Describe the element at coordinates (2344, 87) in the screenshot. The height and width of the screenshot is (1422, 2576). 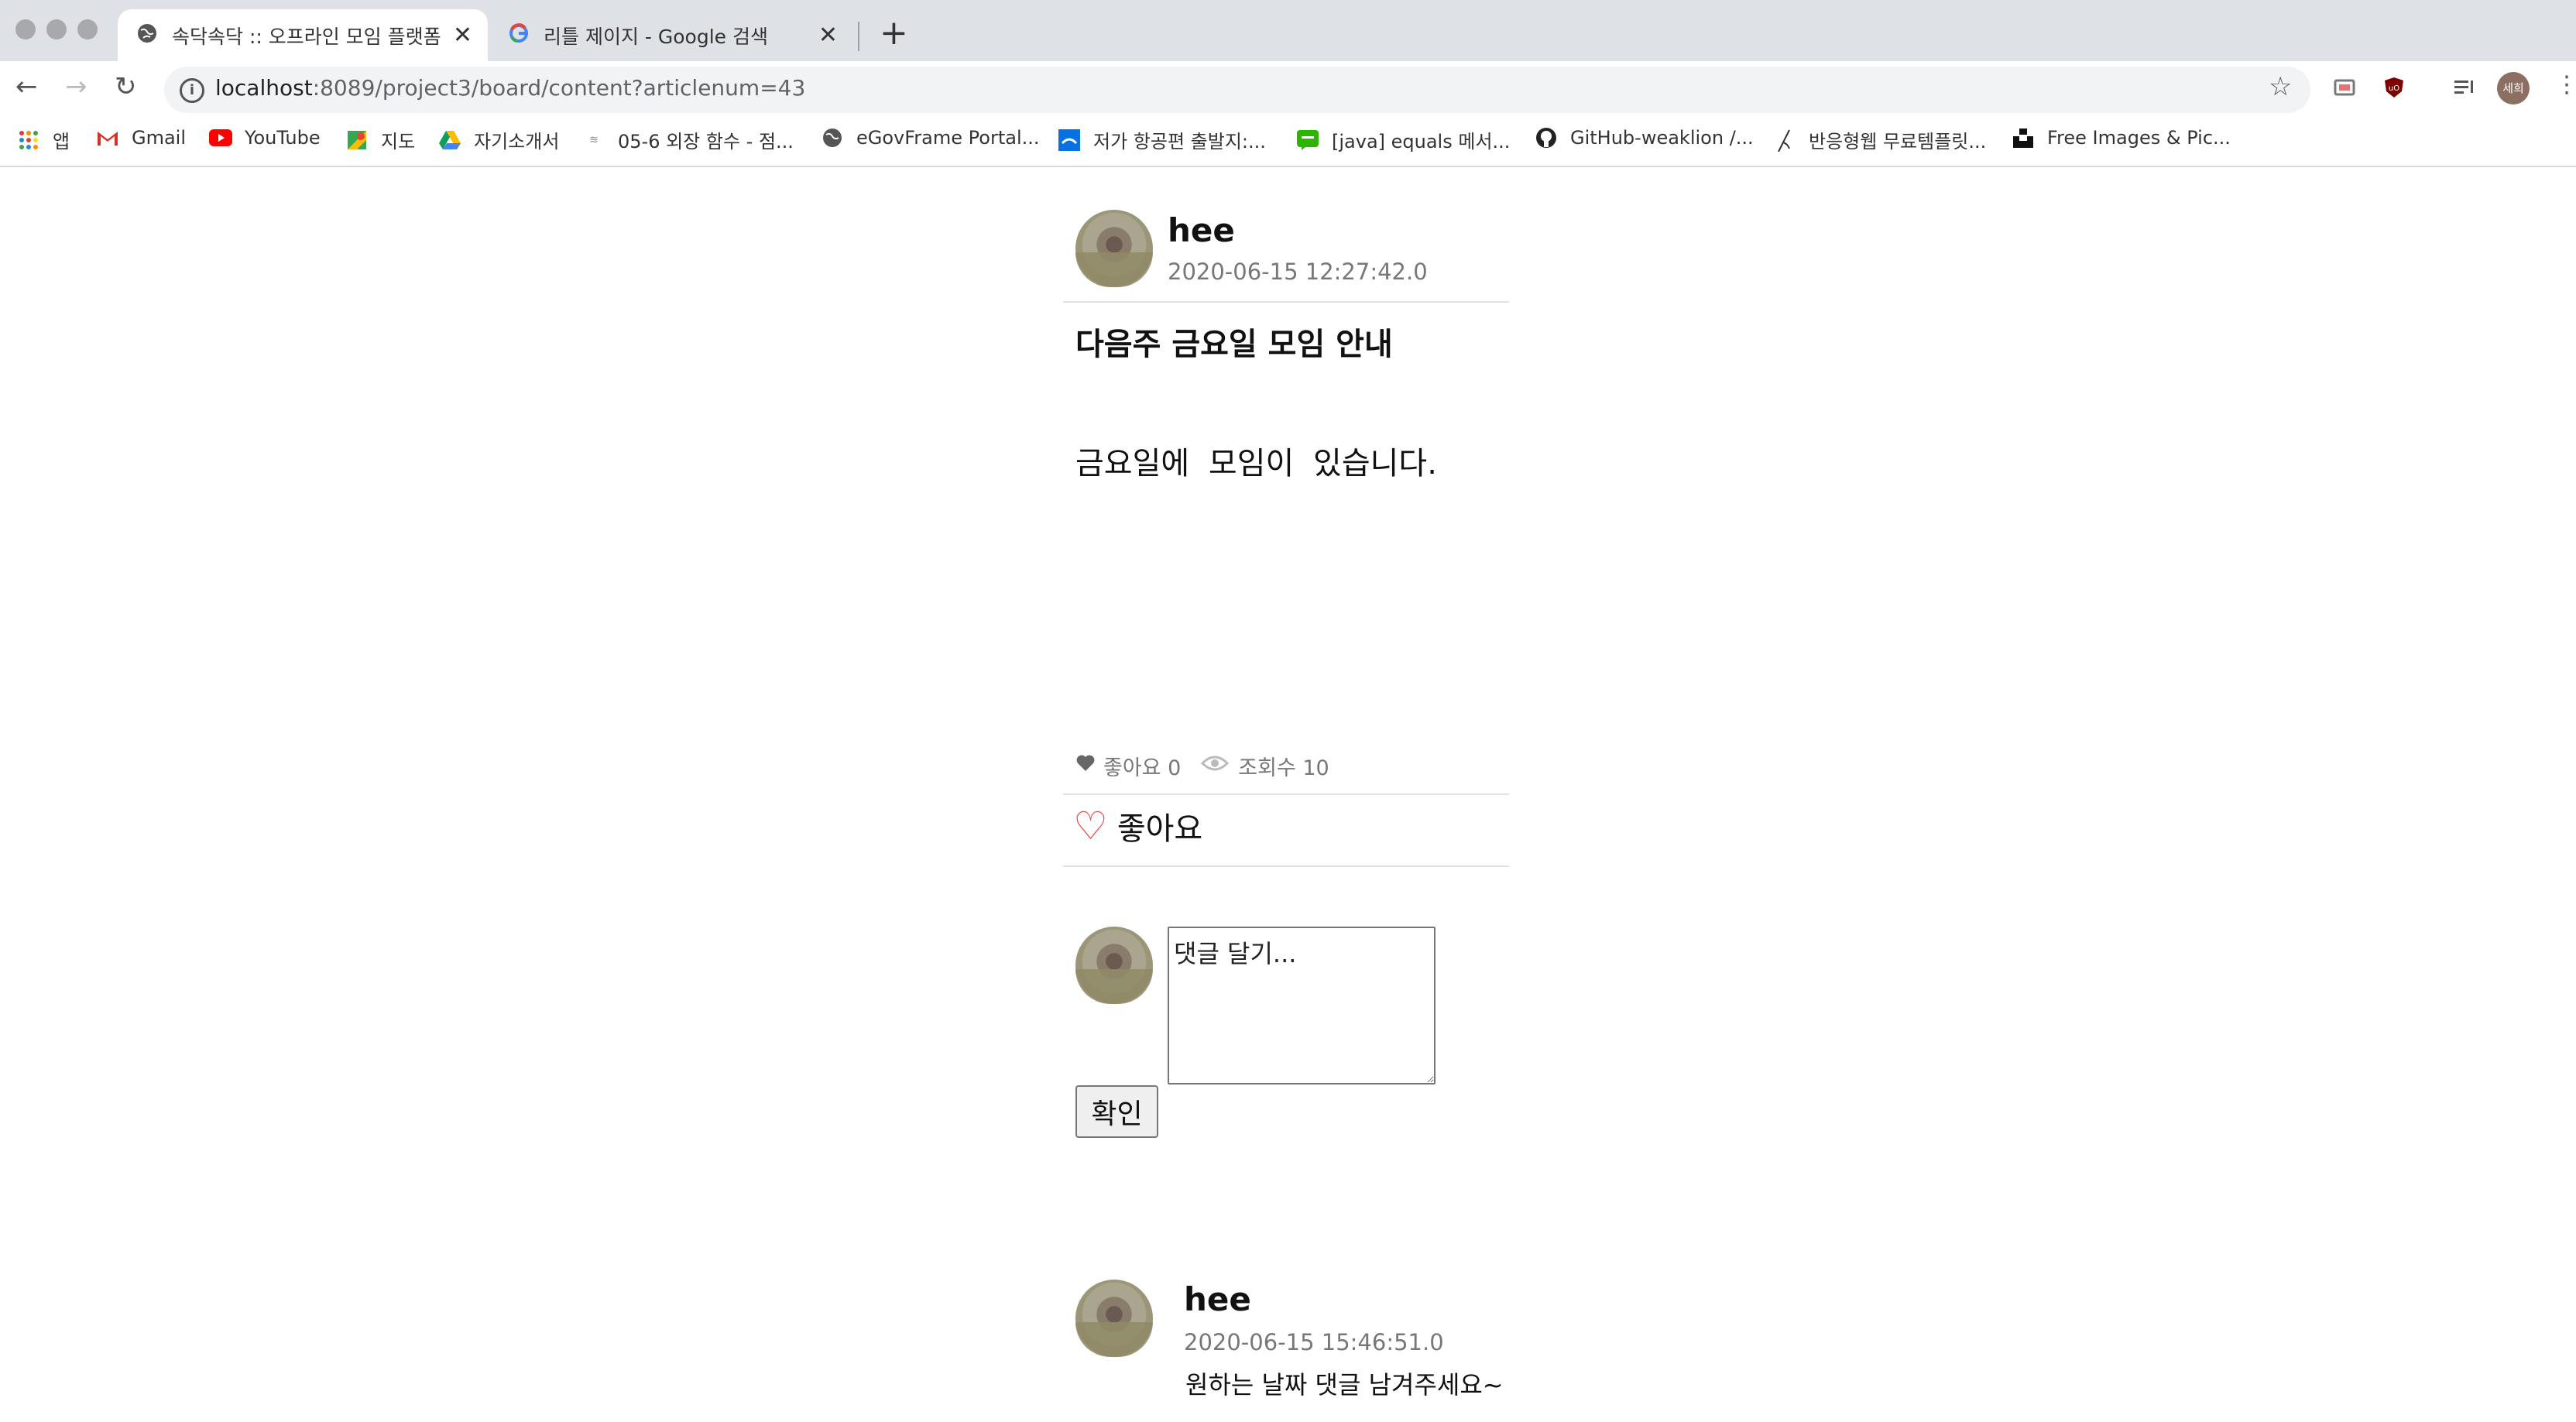
I see `cast-extension-icon` at that location.